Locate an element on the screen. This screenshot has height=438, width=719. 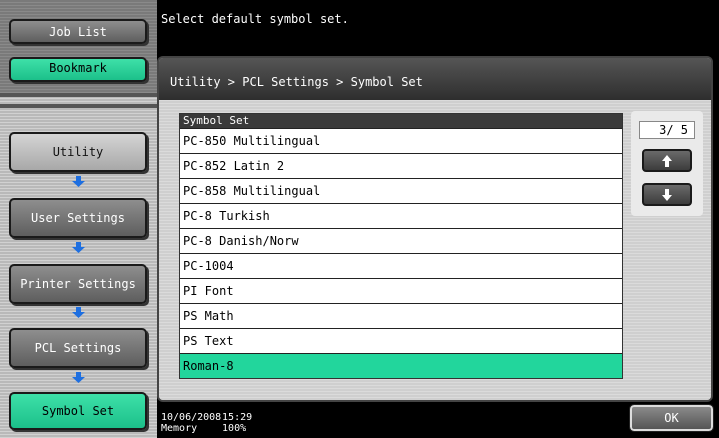
arrow-up-icon is located at coordinates (667, 160).